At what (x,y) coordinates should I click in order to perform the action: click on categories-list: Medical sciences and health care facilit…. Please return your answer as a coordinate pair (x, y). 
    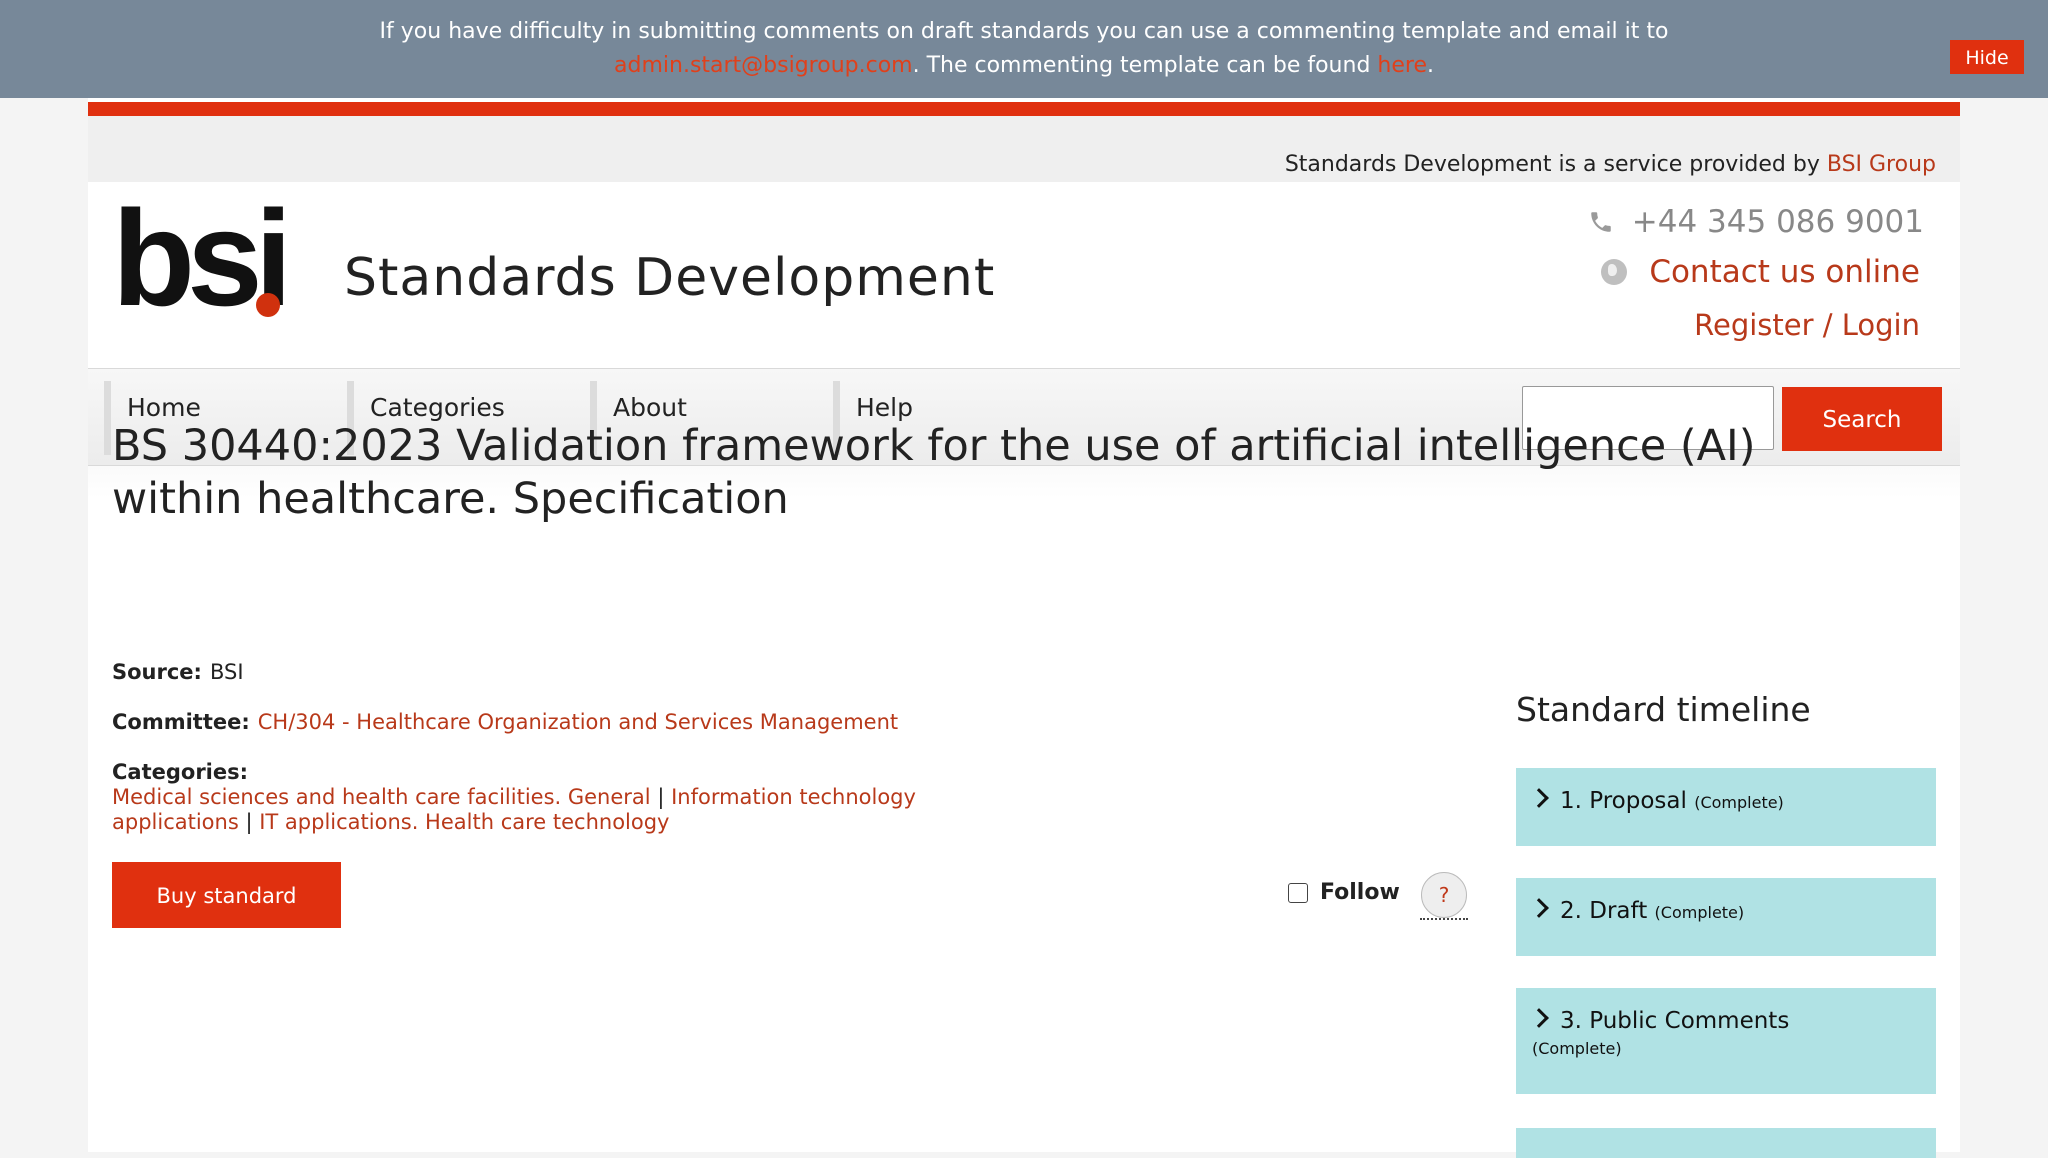
    Looking at the image, I should click on (542, 810).